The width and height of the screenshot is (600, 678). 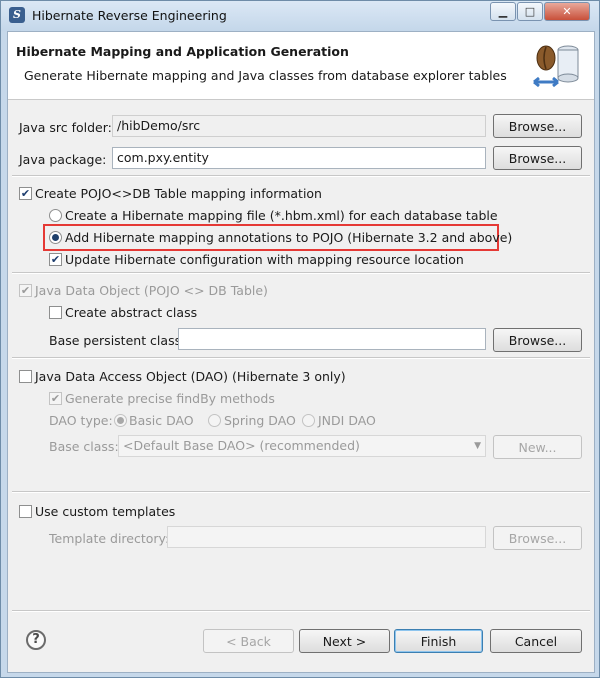 I want to click on template-directory-label: Template directory:, so click(x=109, y=538).